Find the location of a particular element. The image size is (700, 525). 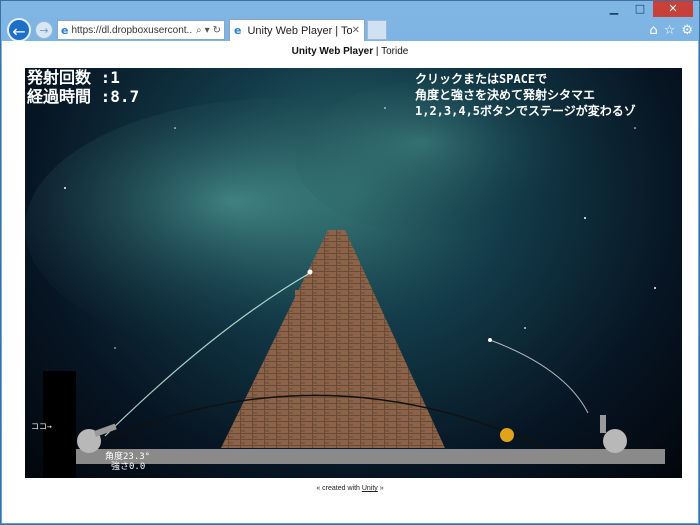

browser-right-icons: ⌂ ☆ ⚙ is located at coordinates (671, 30).